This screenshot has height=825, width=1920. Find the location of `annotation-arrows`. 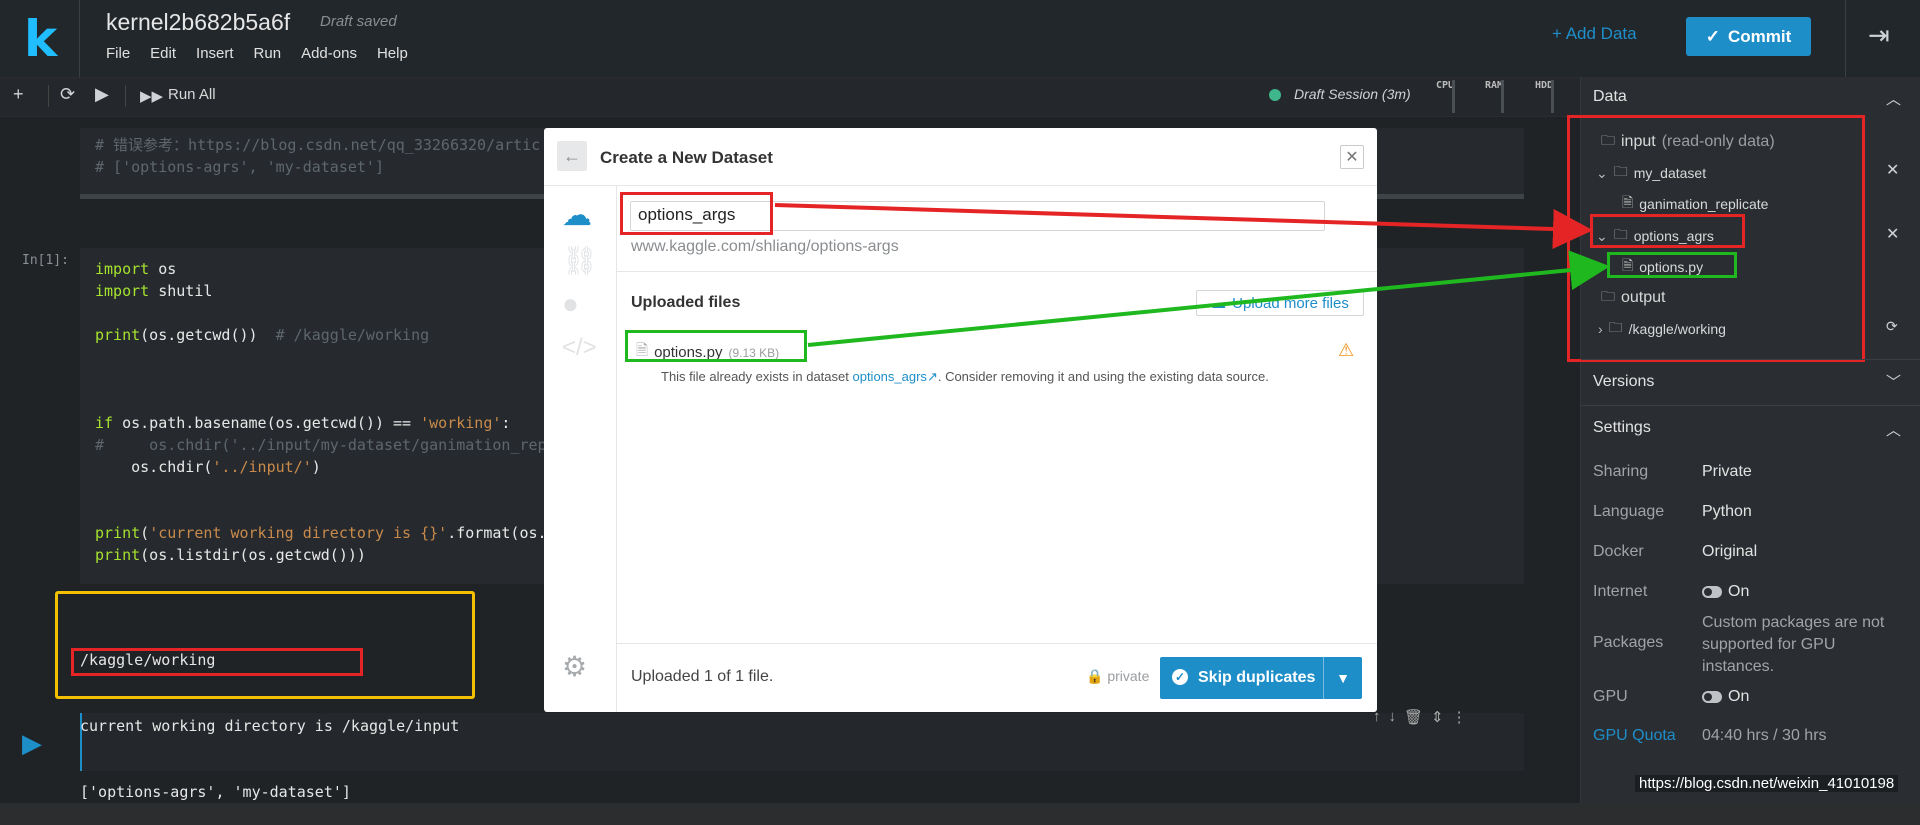

annotation-arrows is located at coordinates (1192, 275).